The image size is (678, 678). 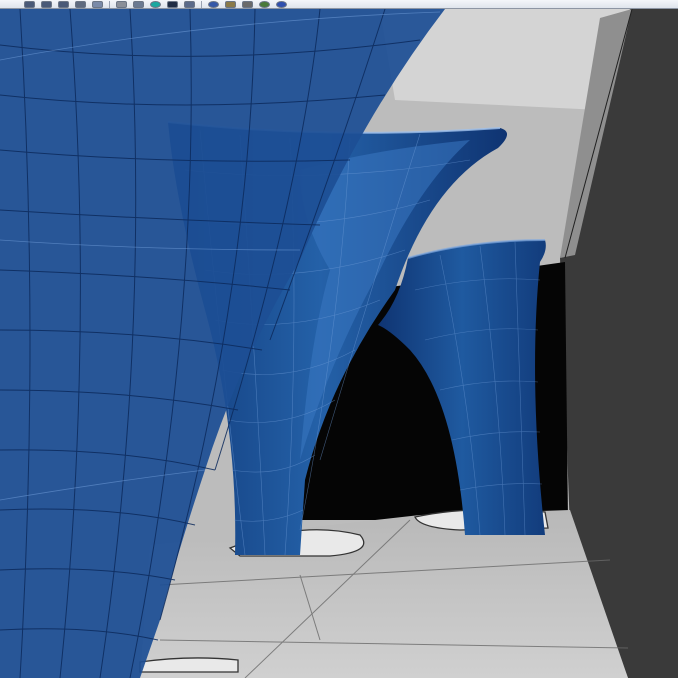 I want to click on transform-icon, so click(x=138, y=4).